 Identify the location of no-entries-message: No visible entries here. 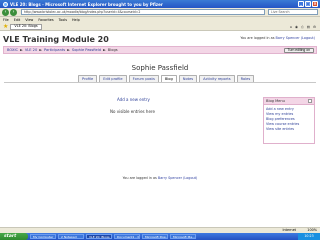
(132, 111).